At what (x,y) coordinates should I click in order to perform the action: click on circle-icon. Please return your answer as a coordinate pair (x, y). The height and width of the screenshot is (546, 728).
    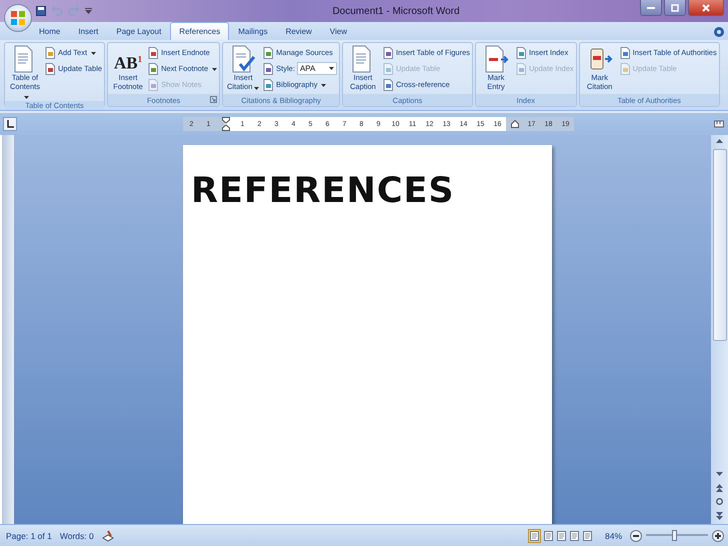
    Looking at the image, I should click on (719, 501).